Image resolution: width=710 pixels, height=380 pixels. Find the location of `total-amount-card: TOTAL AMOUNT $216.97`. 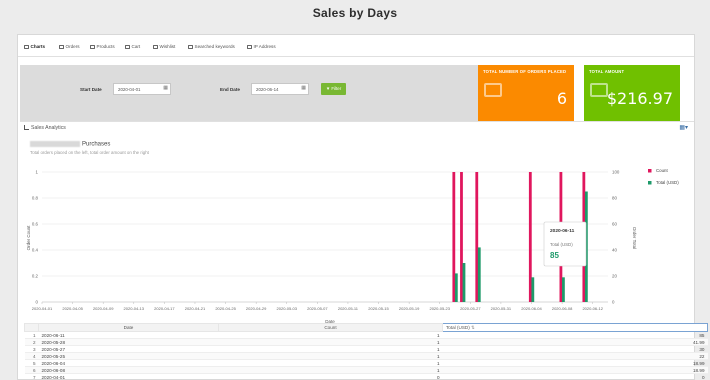

total-amount-card: TOTAL AMOUNT $216.97 is located at coordinates (632, 93).